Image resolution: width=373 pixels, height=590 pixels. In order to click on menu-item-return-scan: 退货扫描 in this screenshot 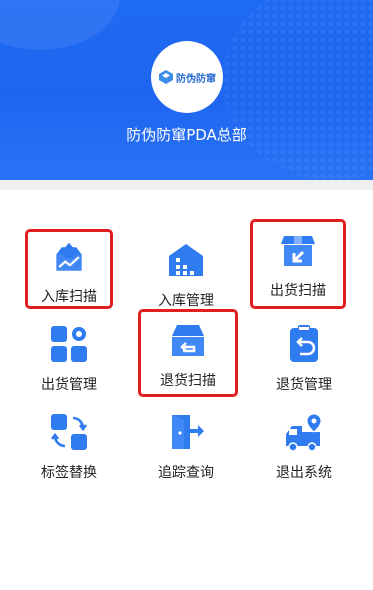, I will do `click(188, 353)`.